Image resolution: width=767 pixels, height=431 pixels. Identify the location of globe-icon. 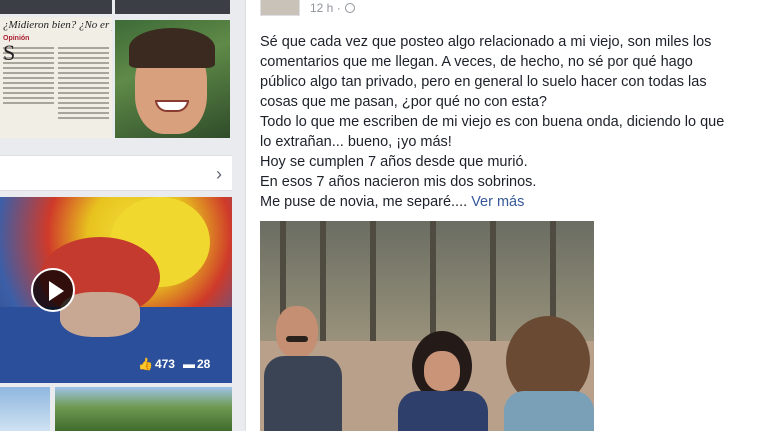
(349, 8).